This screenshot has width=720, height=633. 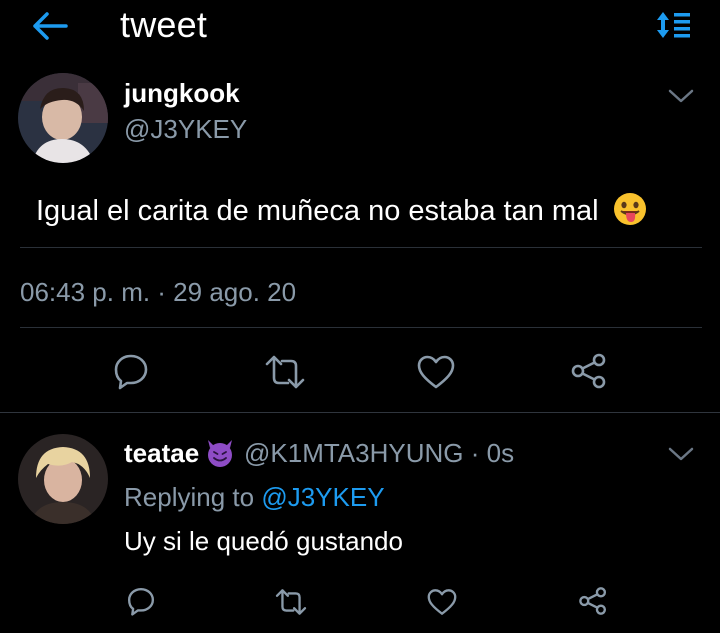 I want to click on sort-button, so click(x=674, y=25).